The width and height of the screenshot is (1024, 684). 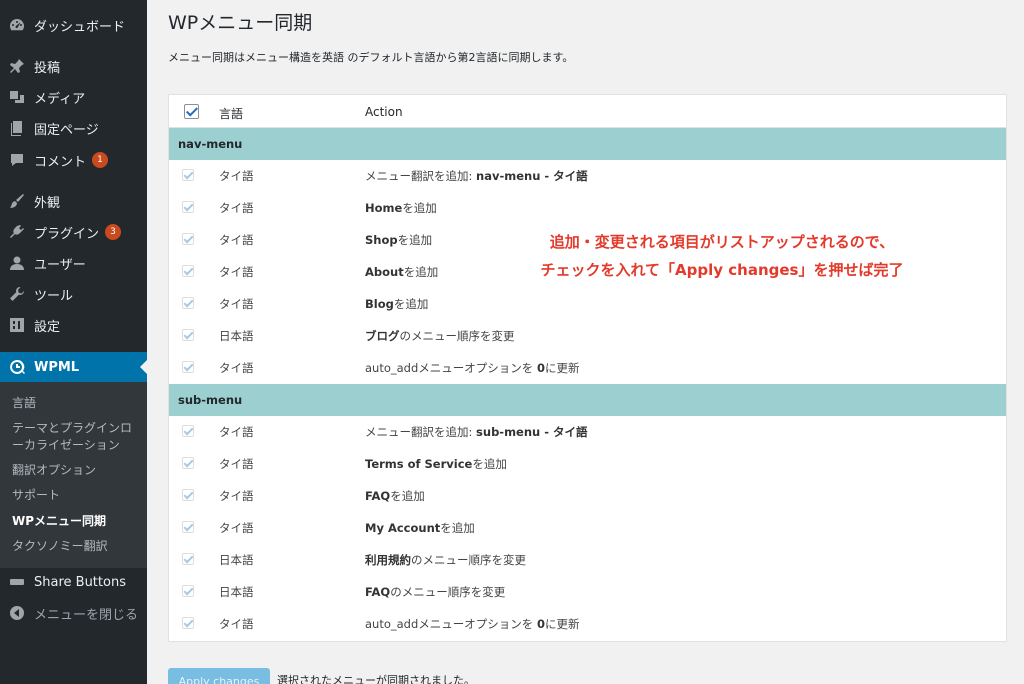 I want to click on menu-wpml: WPML, so click(x=73, y=367).